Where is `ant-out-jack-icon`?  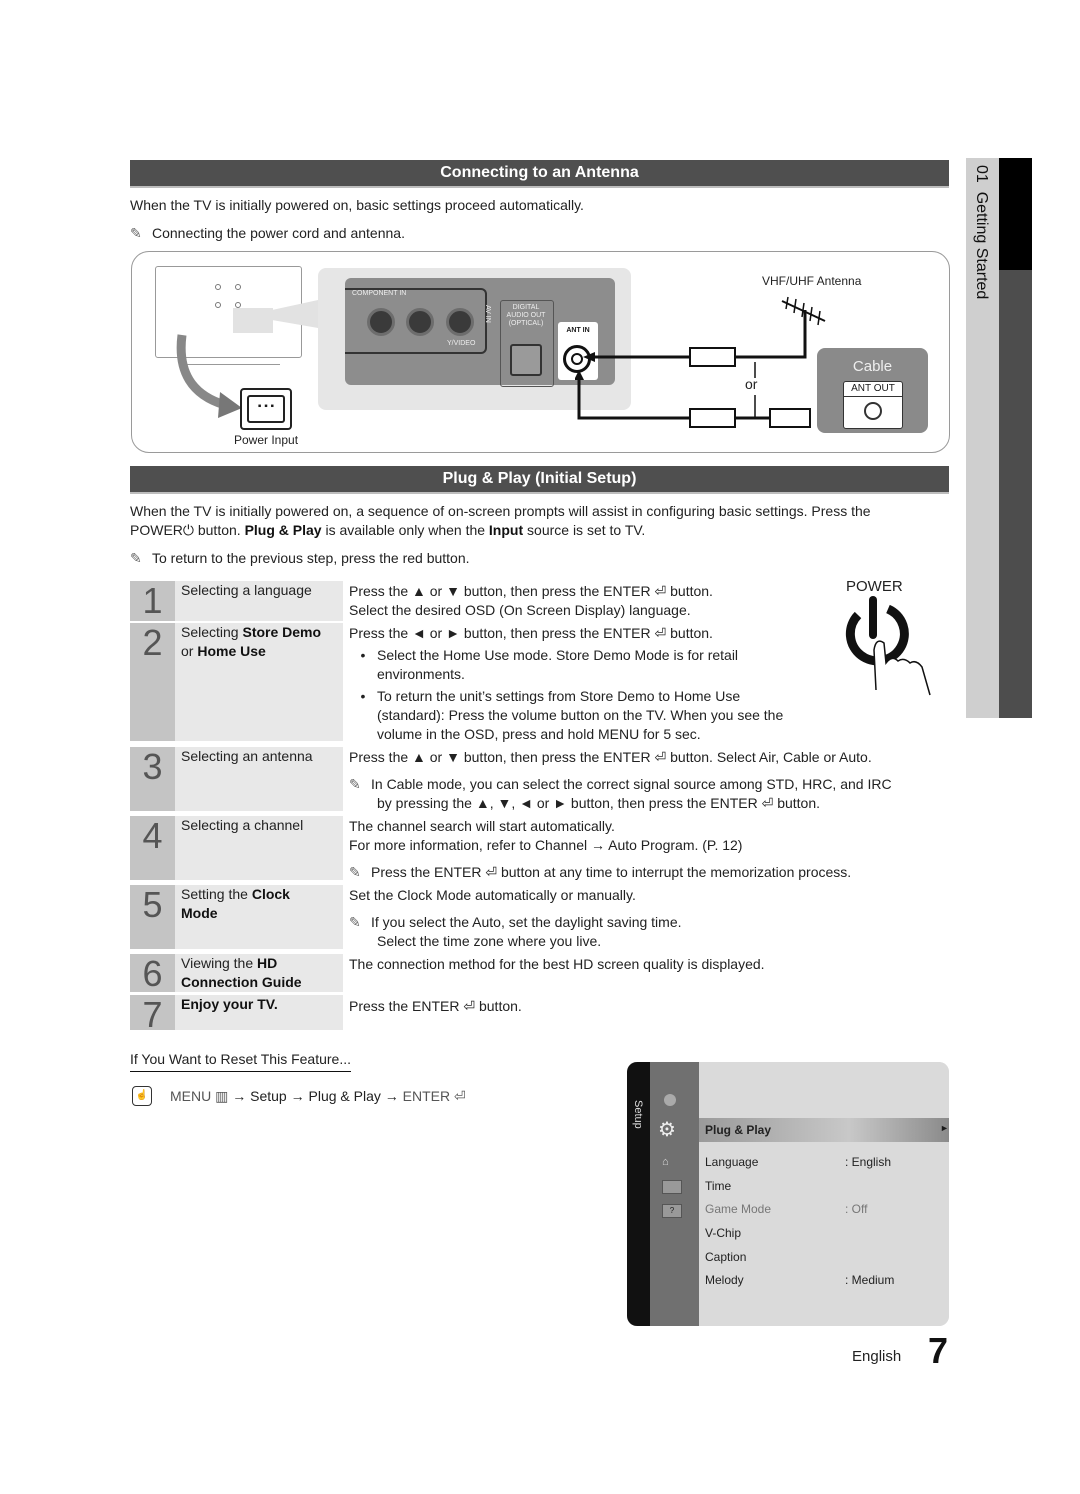
ant-out-jack-icon is located at coordinates (873, 411).